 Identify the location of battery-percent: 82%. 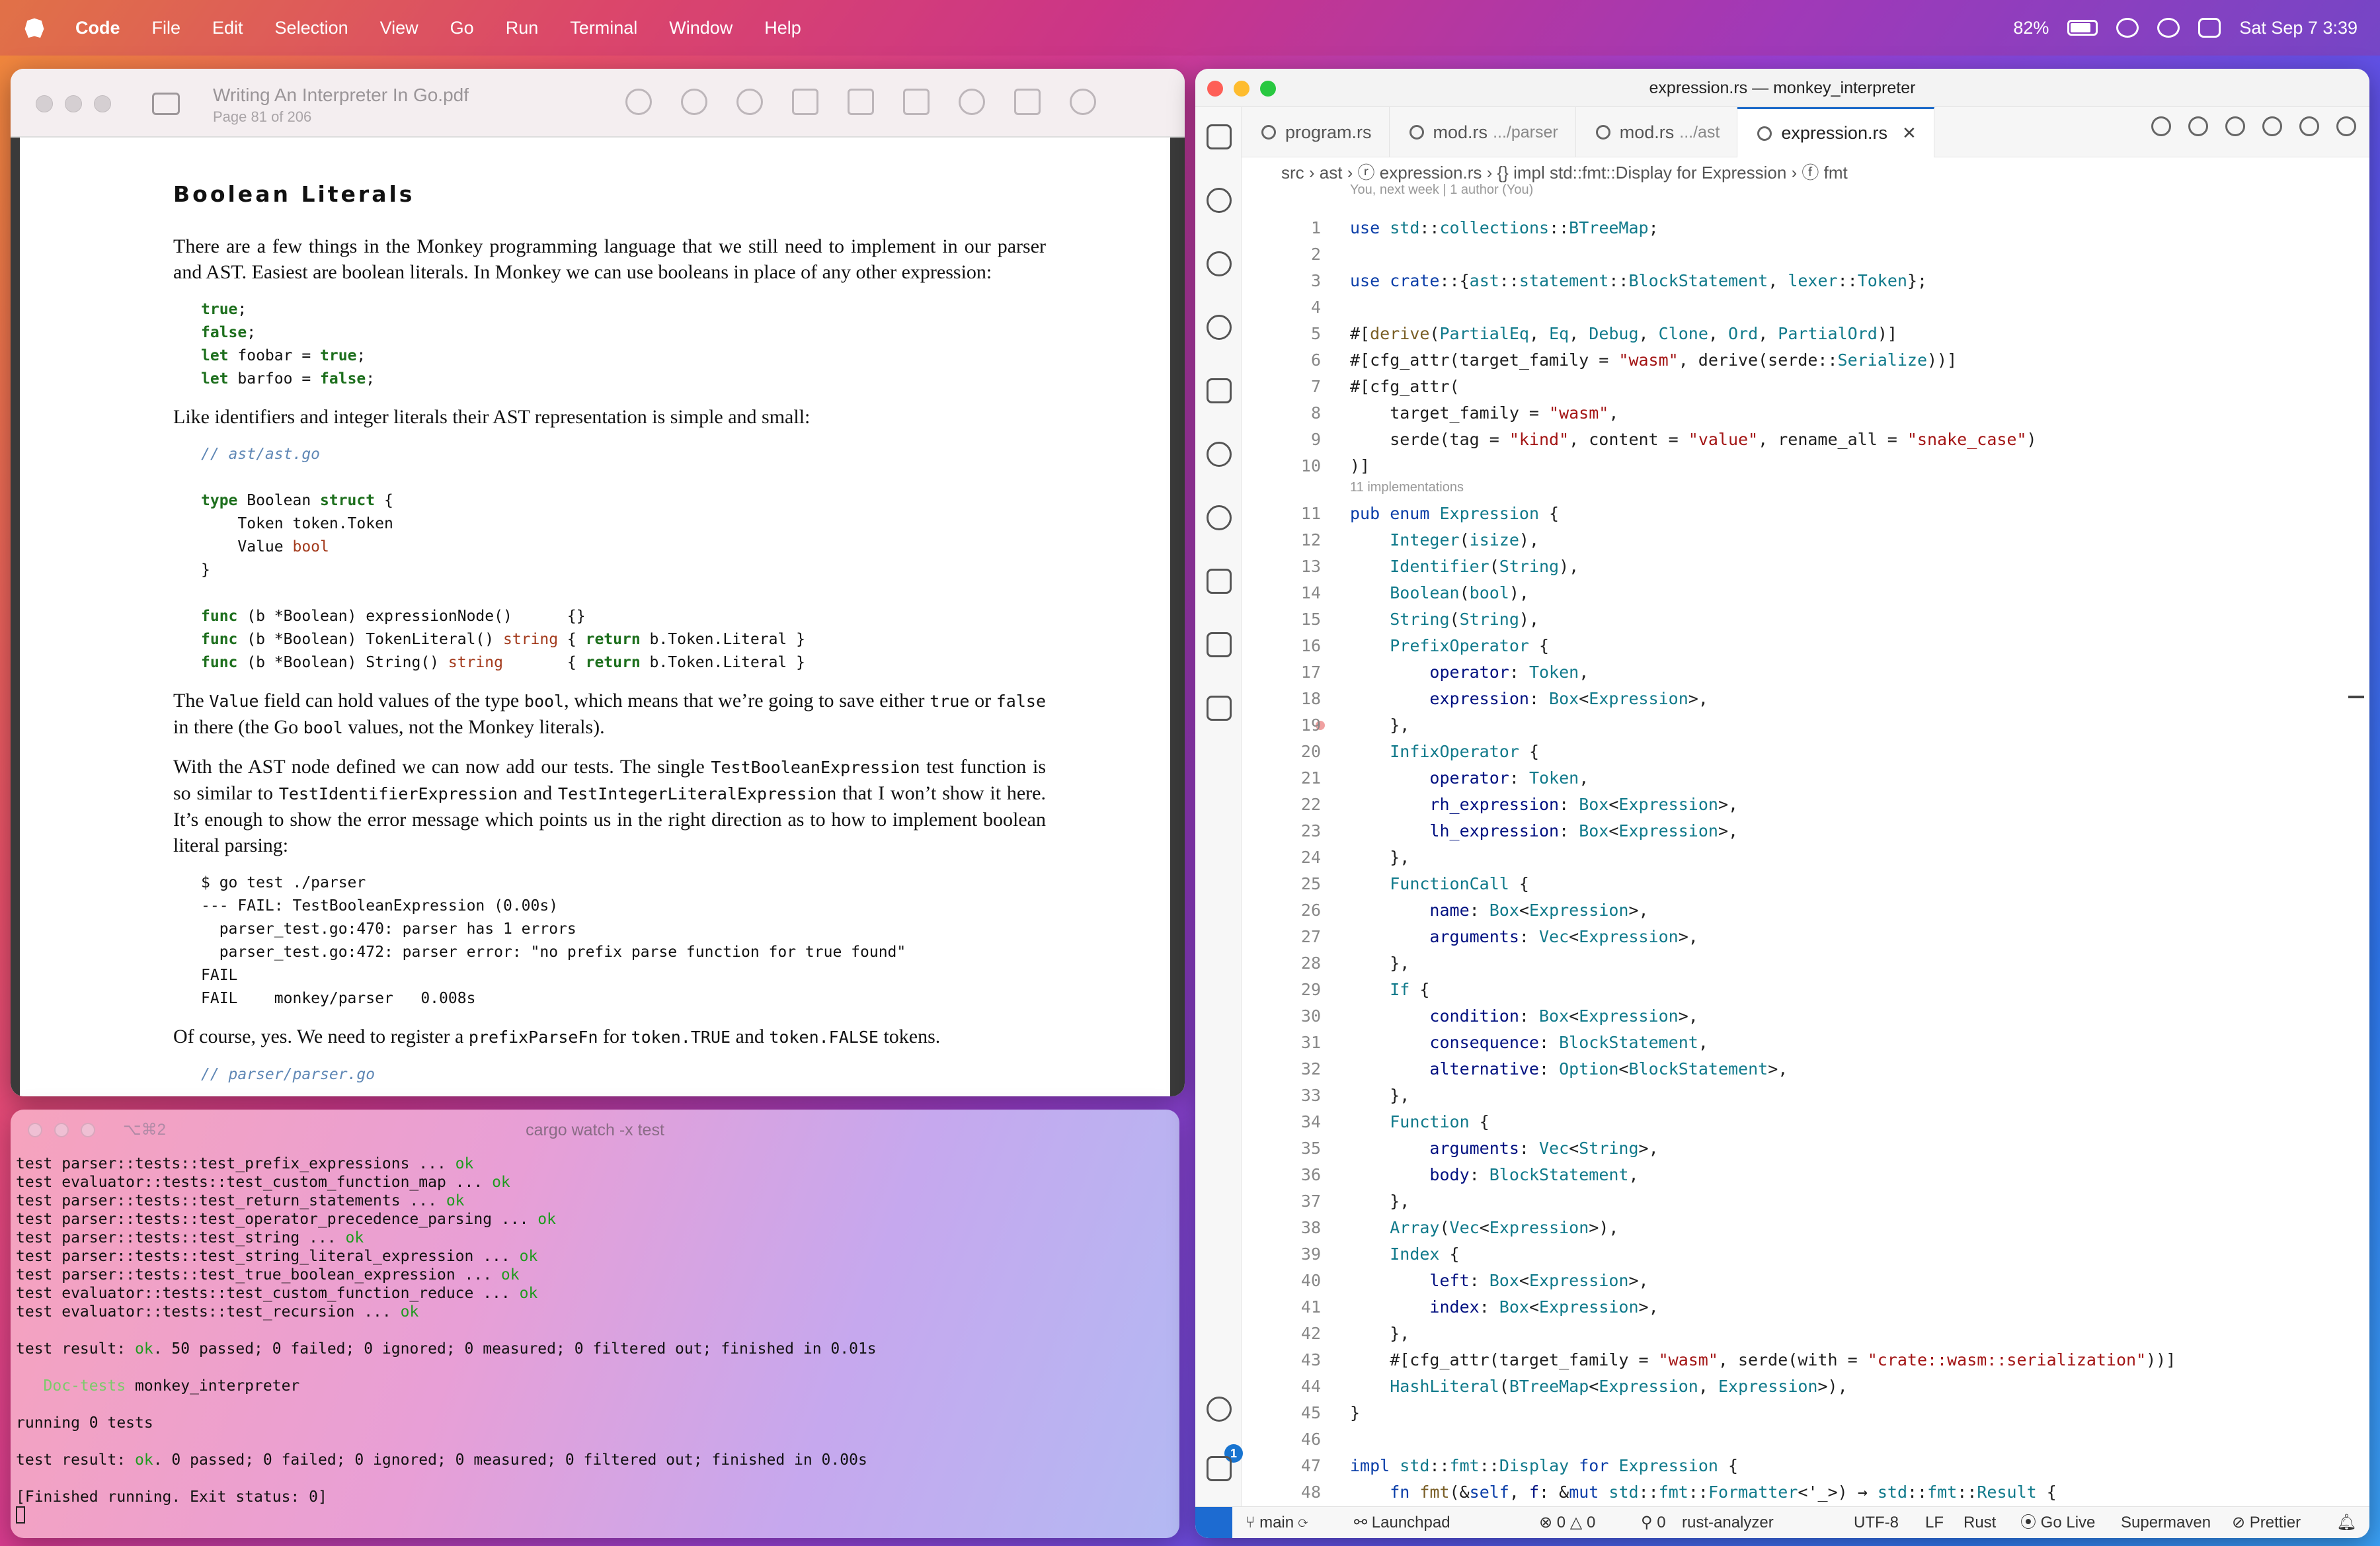
(2031, 28).